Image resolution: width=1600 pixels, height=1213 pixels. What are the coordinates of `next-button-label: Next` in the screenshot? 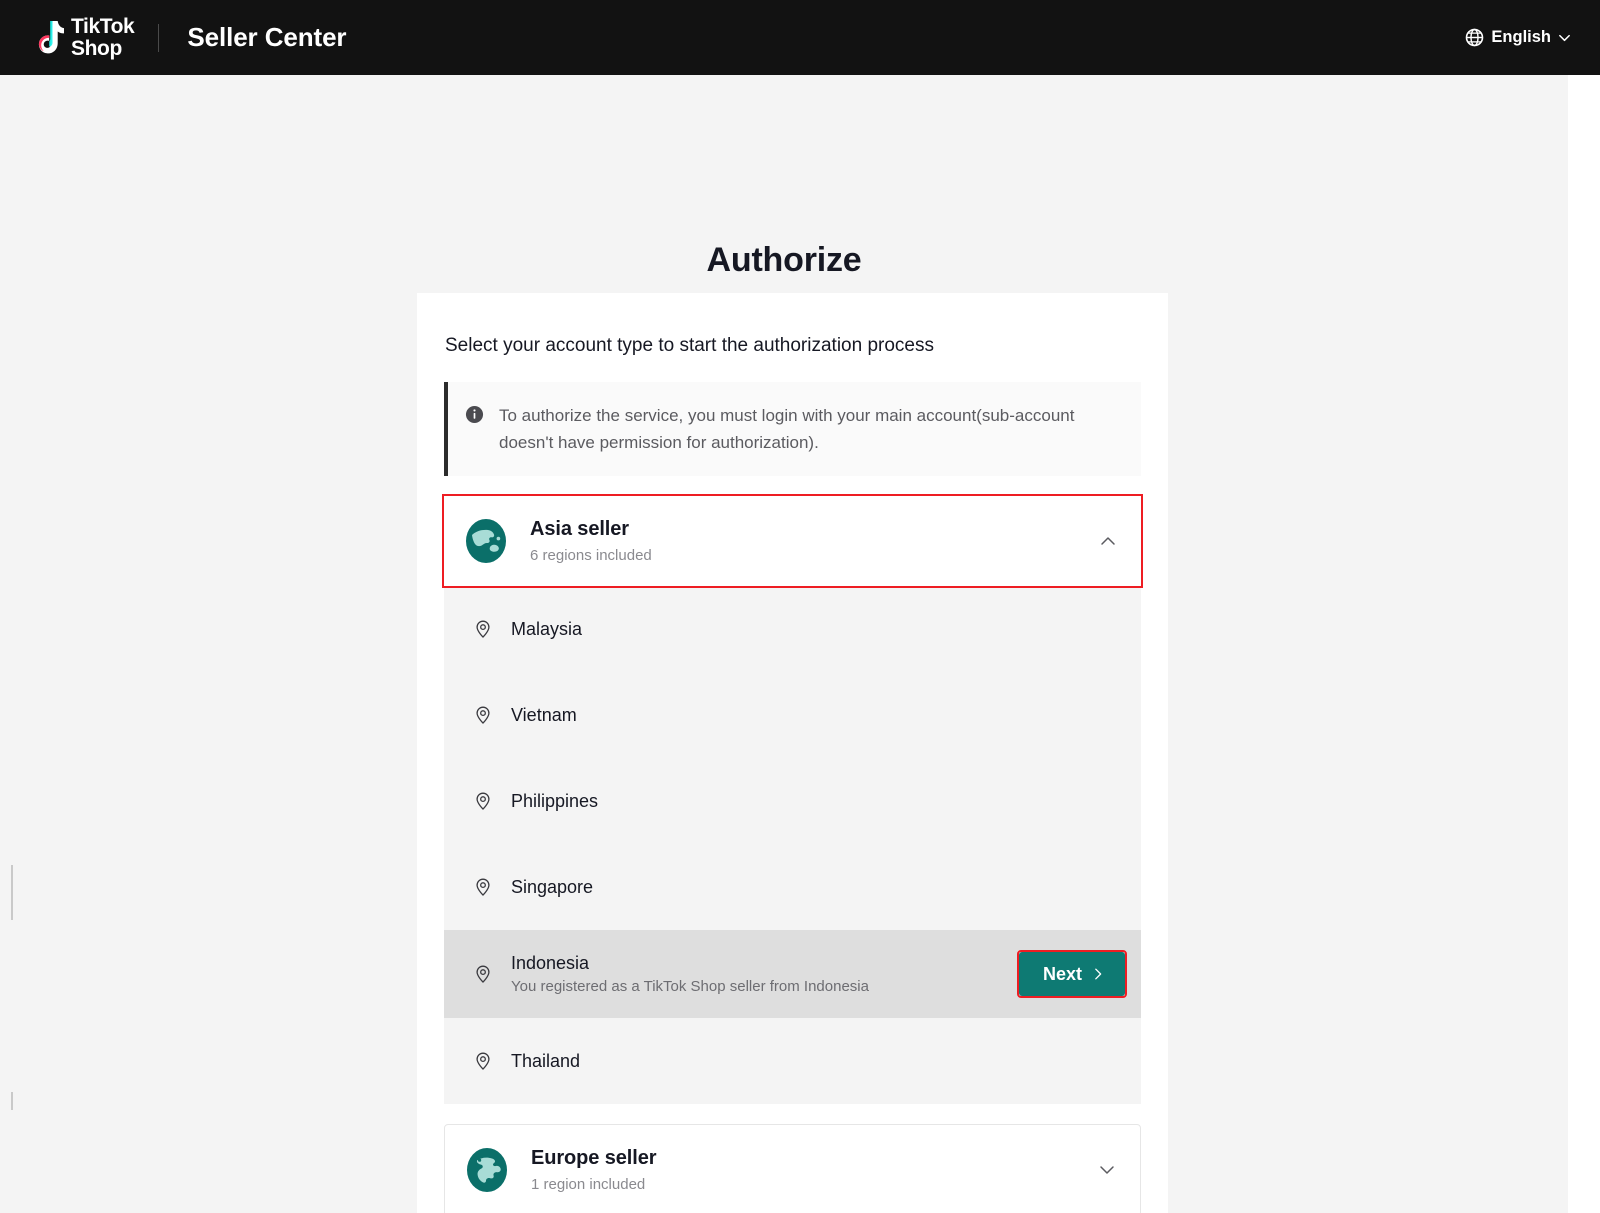 It's located at (1062, 974).